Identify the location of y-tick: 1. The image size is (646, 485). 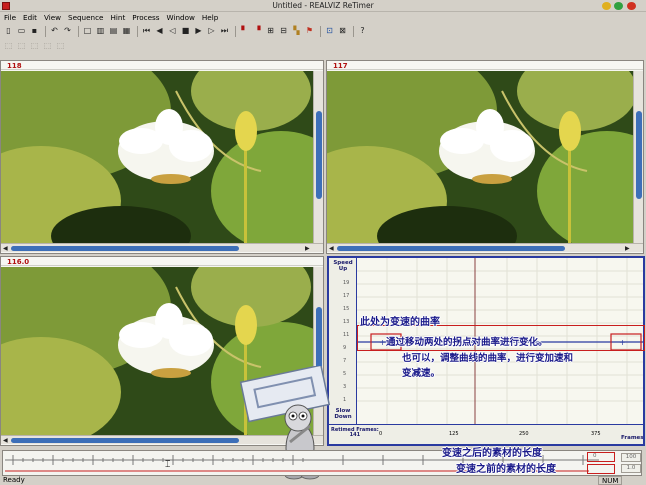
(345, 400).